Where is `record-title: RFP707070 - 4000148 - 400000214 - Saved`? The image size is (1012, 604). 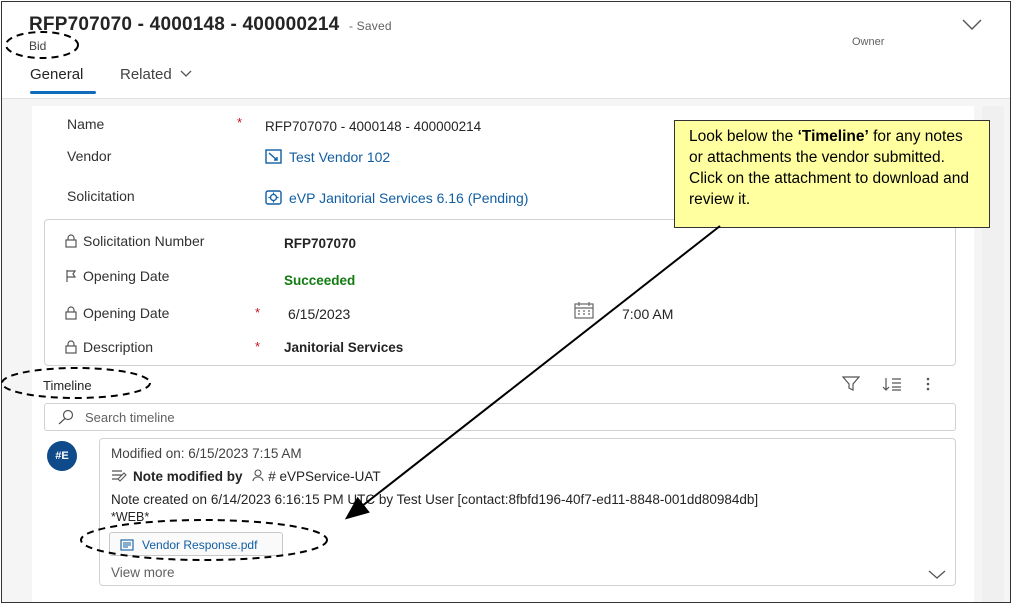
record-title: RFP707070 - 4000148 - 400000214 - Saved is located at coordinates (210, 25).